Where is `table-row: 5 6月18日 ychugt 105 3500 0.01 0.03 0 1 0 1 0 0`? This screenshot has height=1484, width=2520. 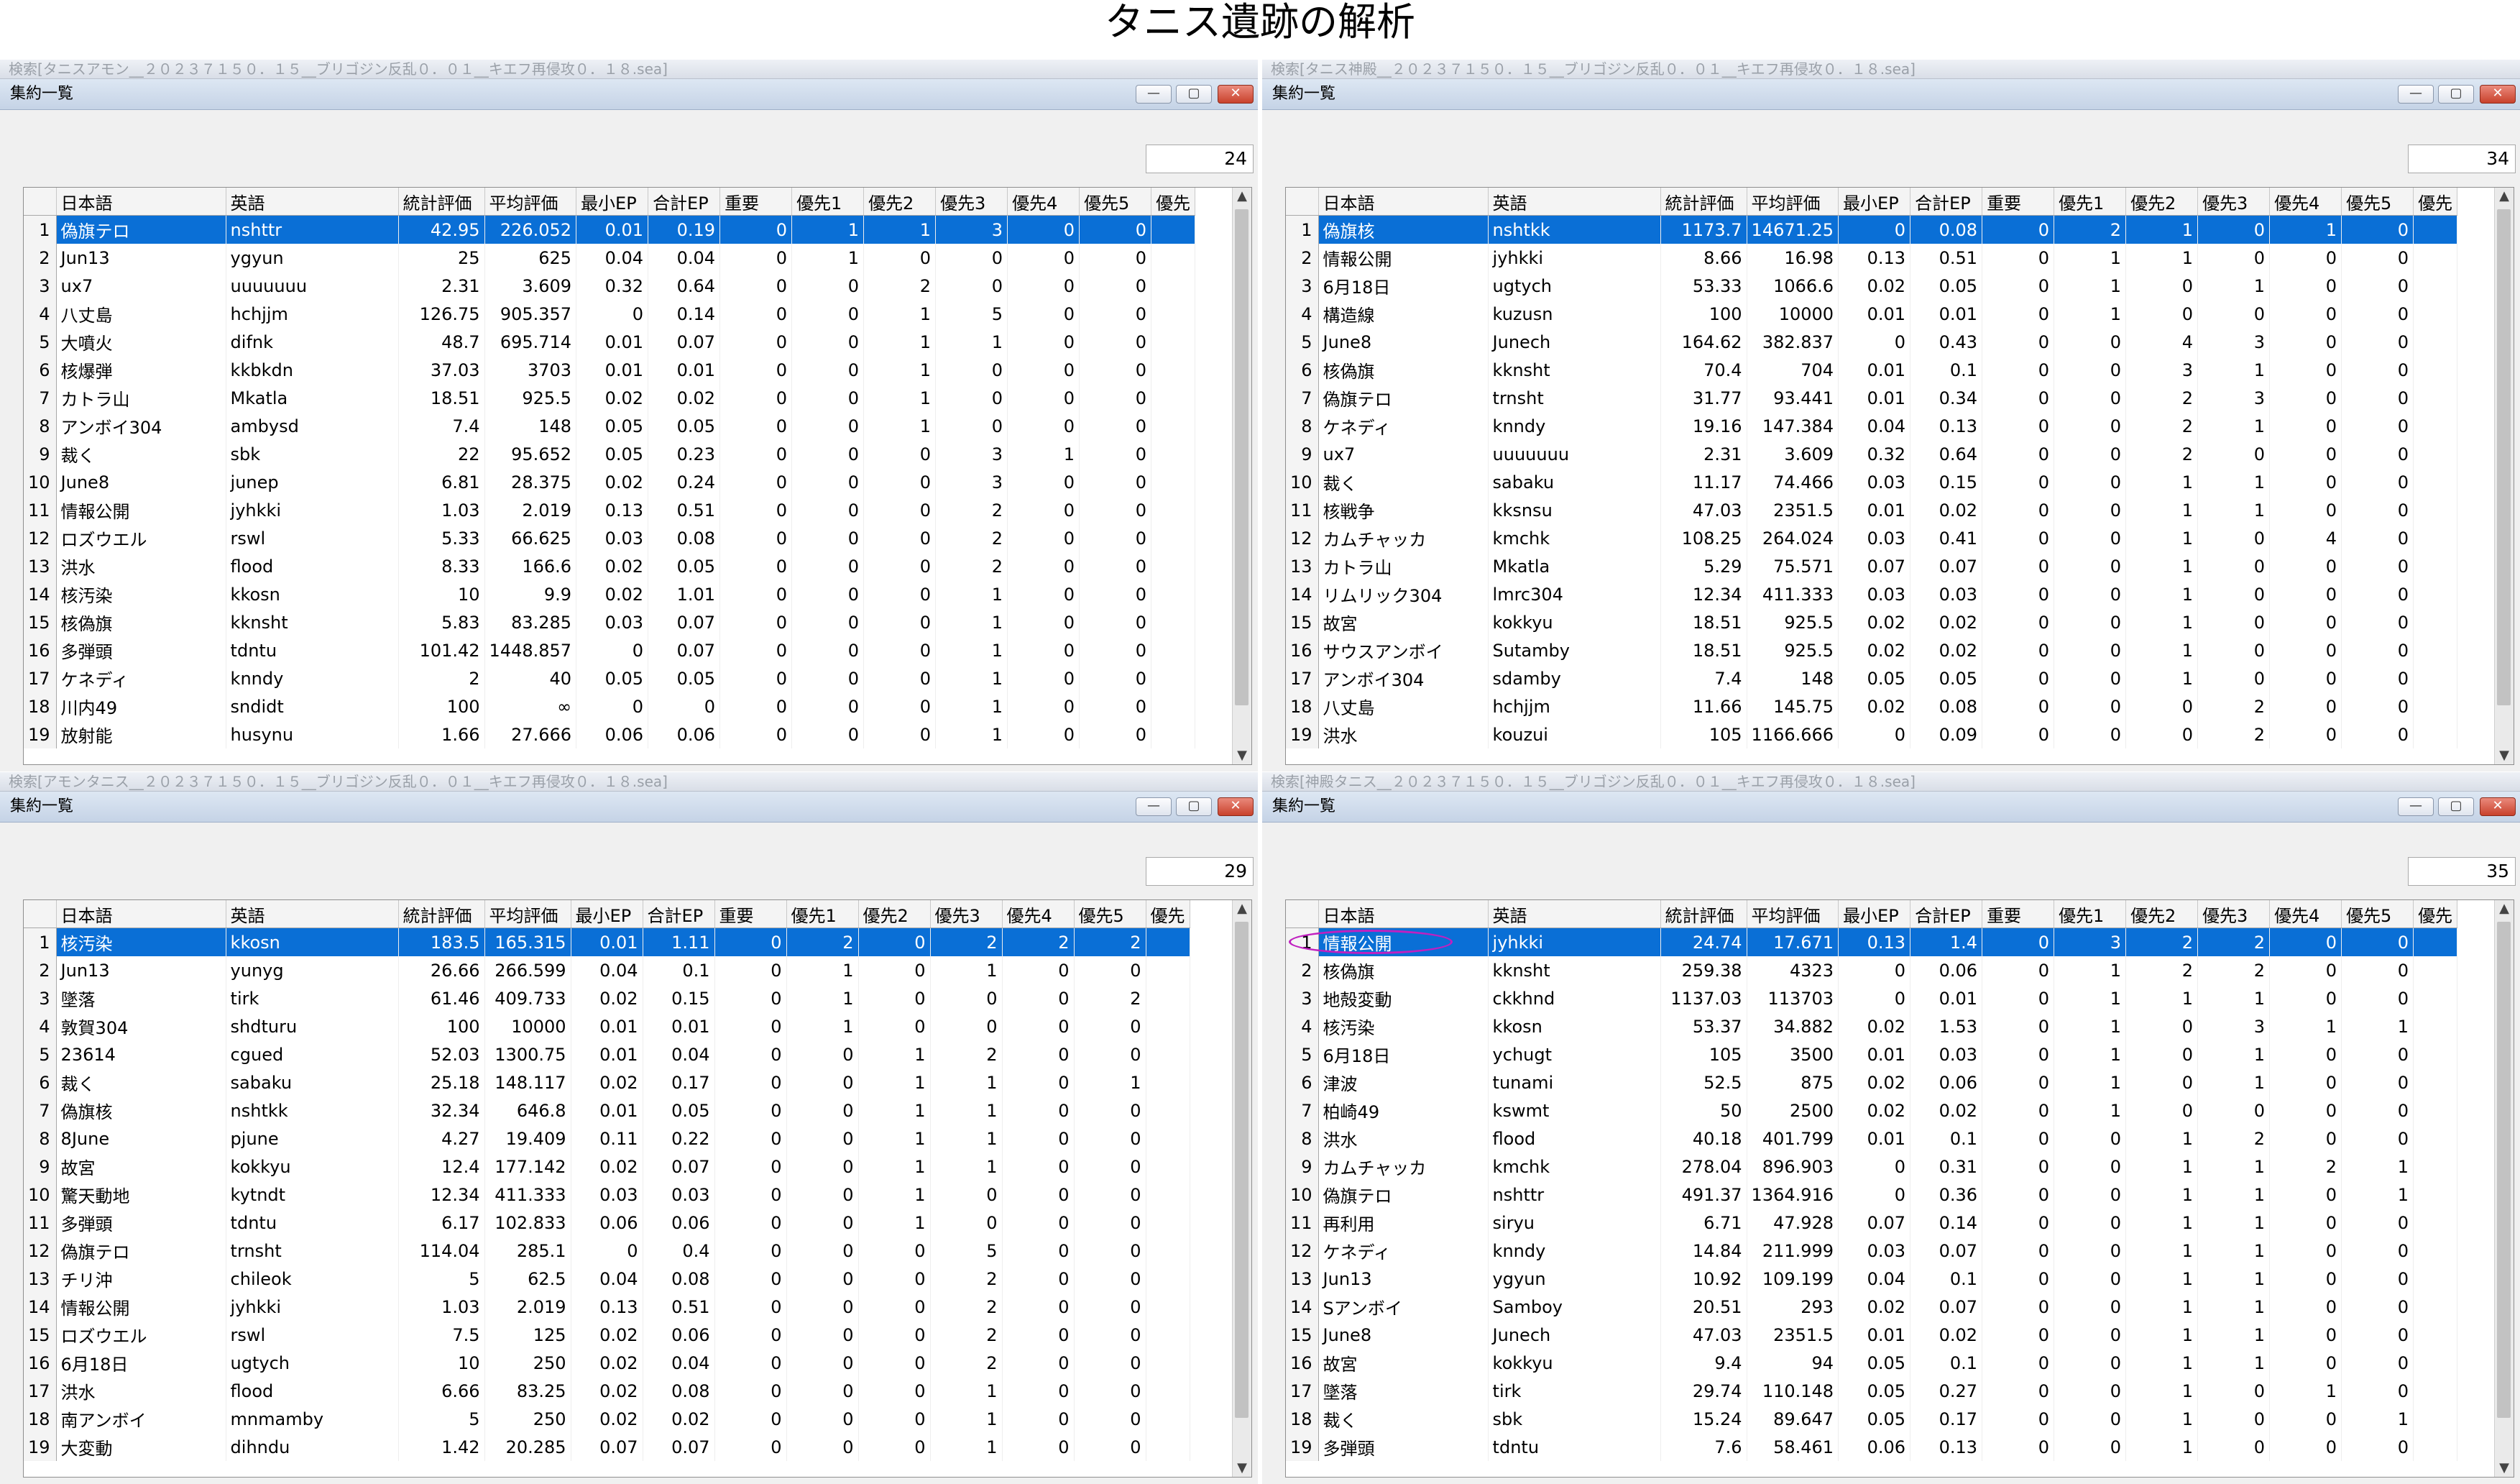
table-row: 5 6月18日 ychugt 105 3500 0.01 0.03 0 1 0 1 0 0 is located at coordinates (1872, 1054).